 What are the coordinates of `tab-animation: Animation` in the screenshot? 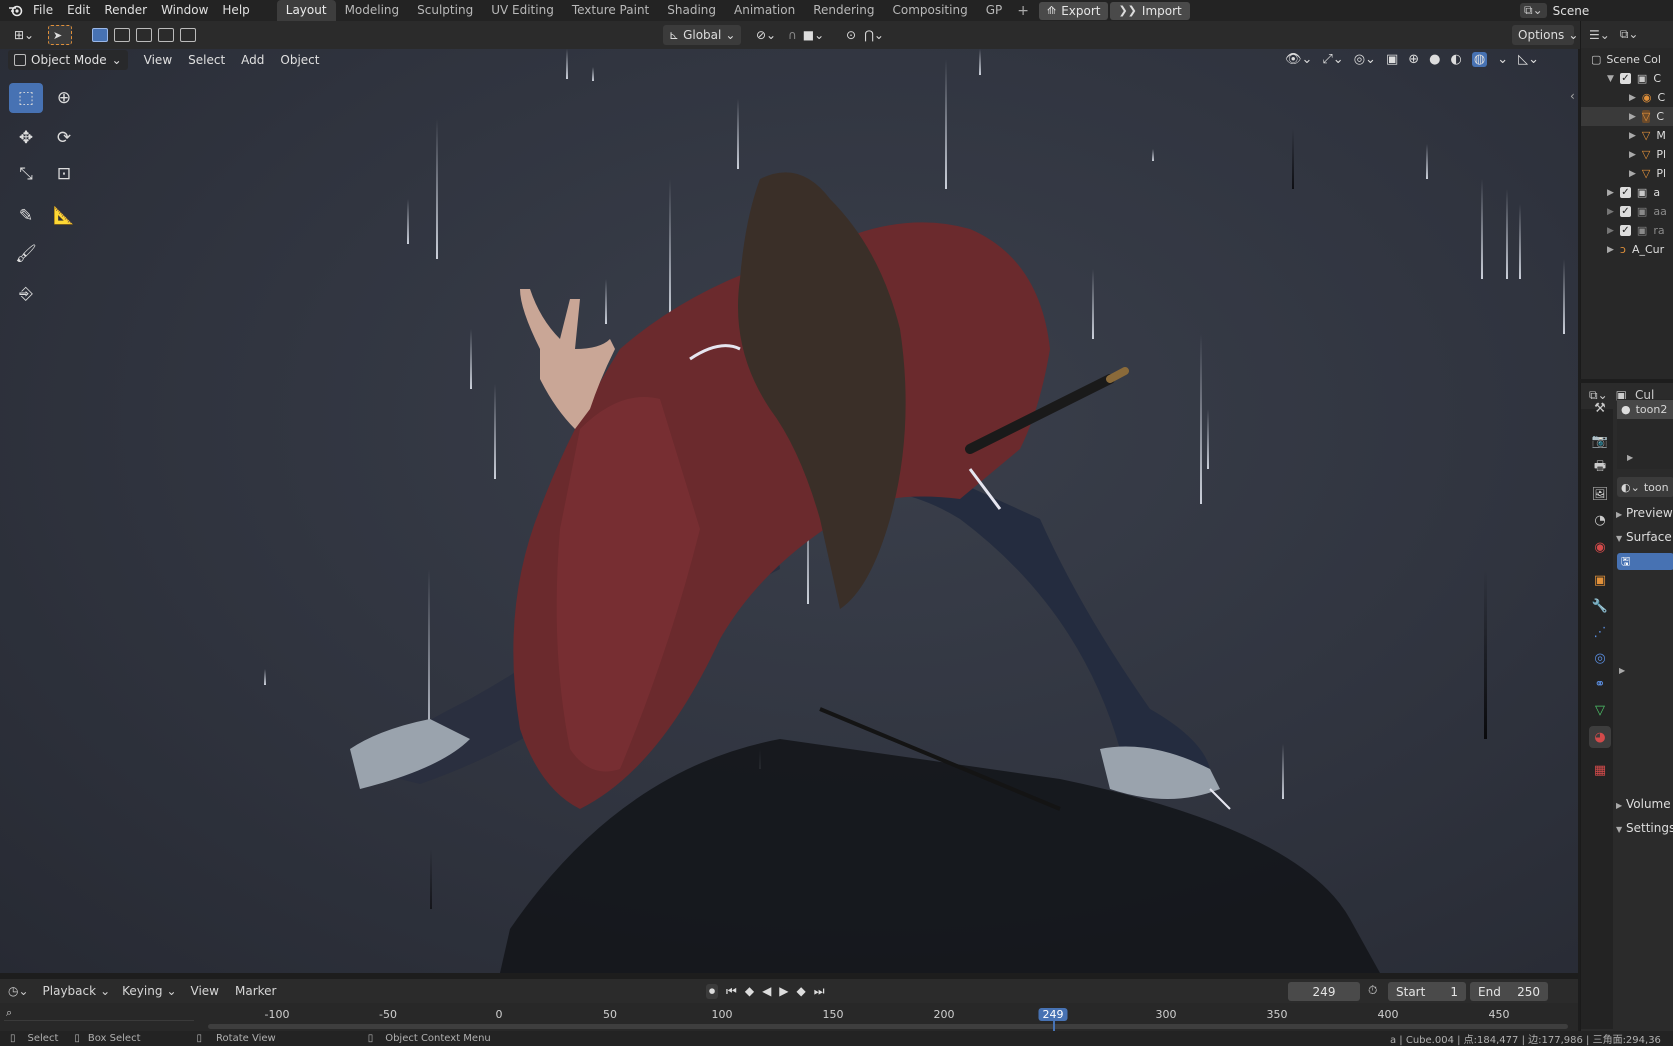 It's located at (764, 10).